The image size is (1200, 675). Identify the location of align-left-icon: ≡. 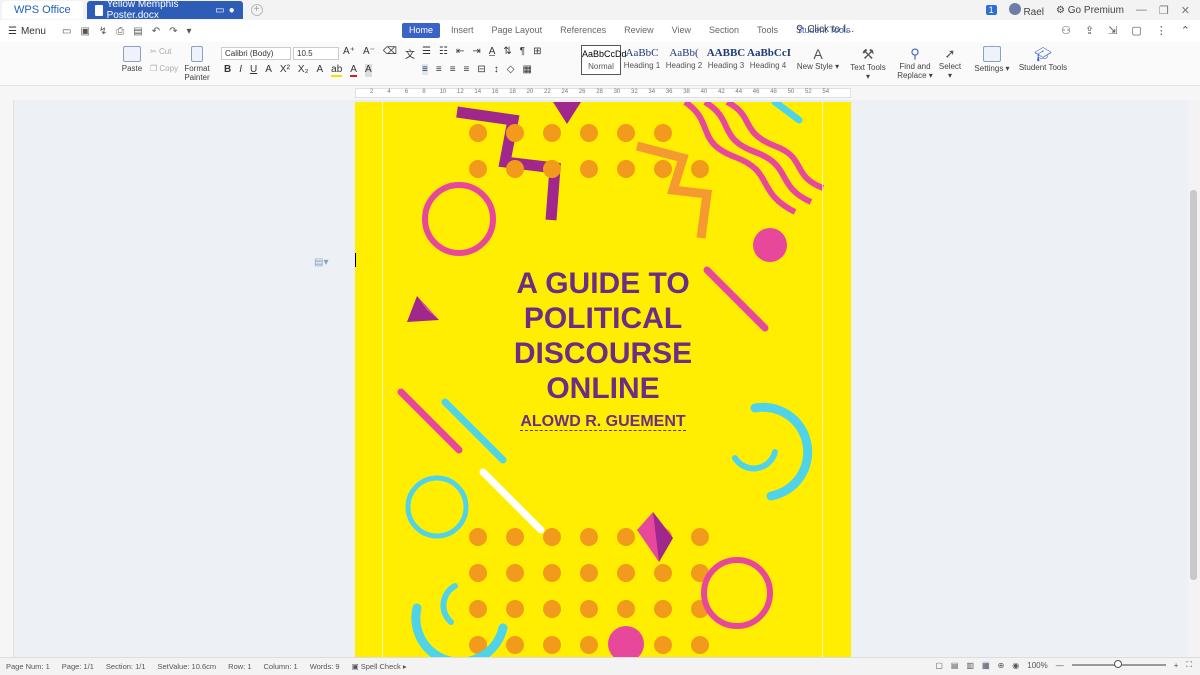
(425, 69).